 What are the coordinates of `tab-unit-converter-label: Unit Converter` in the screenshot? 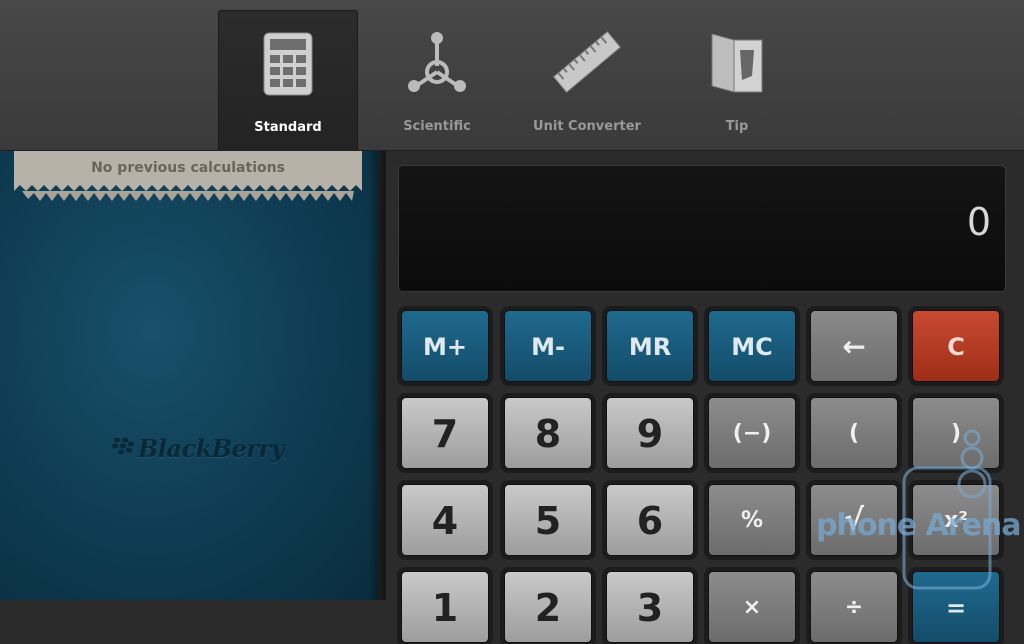 It's located at (587, 126).